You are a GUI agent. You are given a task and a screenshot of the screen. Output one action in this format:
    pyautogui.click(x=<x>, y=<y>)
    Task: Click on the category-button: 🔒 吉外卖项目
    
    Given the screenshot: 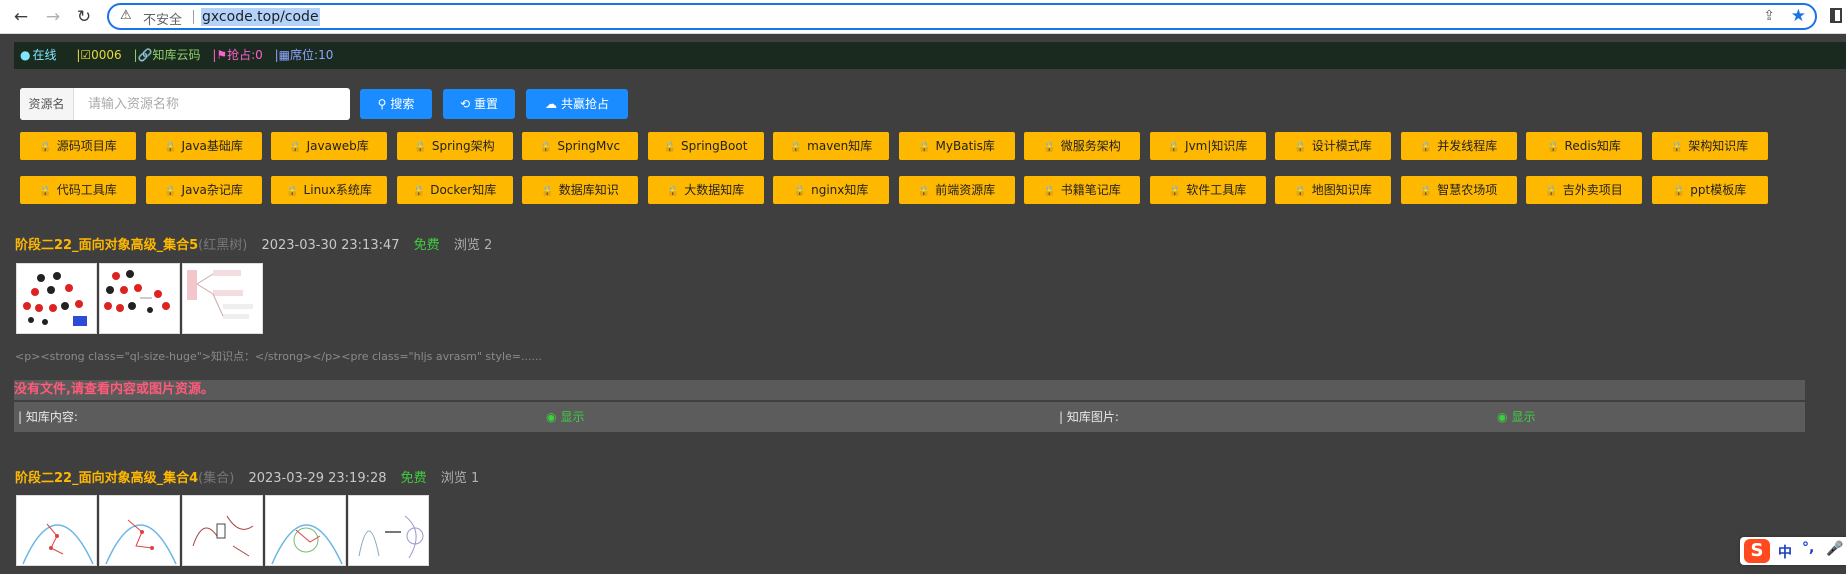 What is the action you would take?
    pyautogui.click(x=1584, y=190)
    